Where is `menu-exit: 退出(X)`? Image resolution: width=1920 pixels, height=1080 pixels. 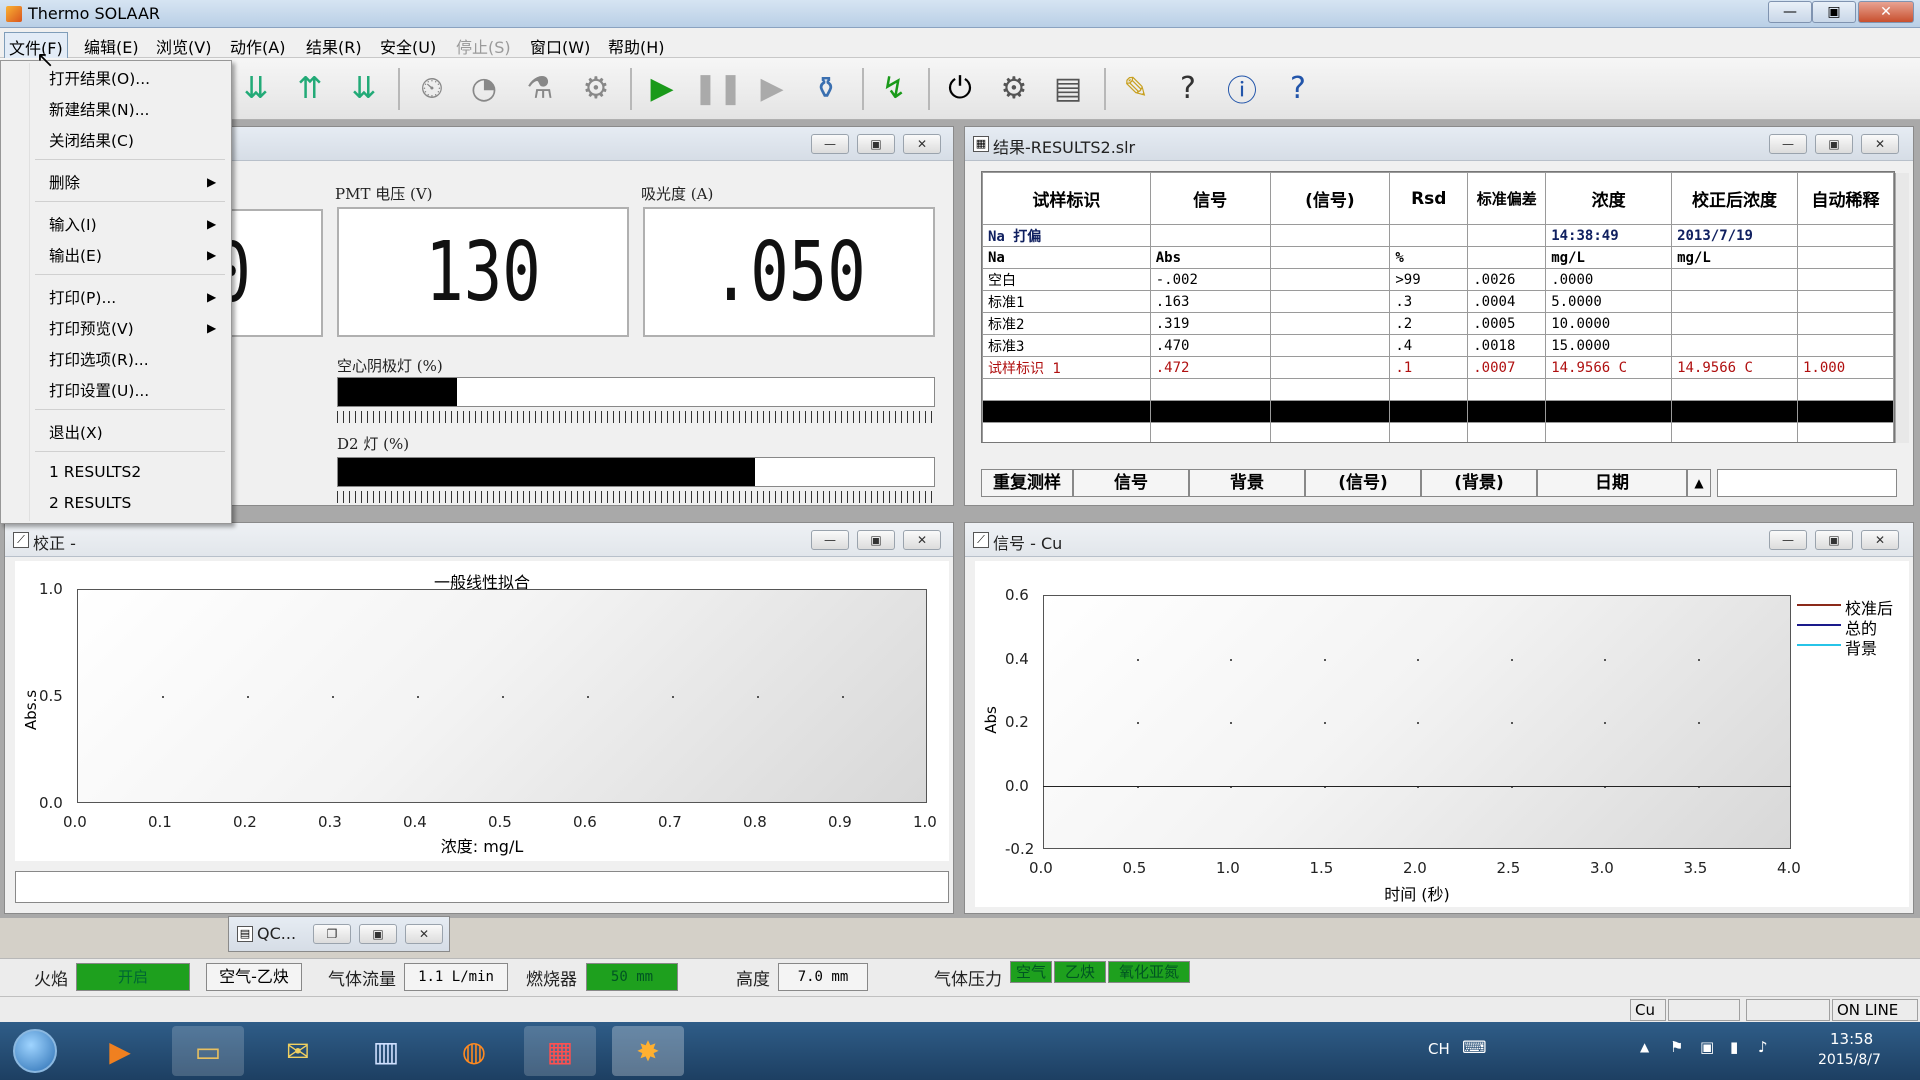 menu-exit: 退出(X) is located at coordinates (76, 432).